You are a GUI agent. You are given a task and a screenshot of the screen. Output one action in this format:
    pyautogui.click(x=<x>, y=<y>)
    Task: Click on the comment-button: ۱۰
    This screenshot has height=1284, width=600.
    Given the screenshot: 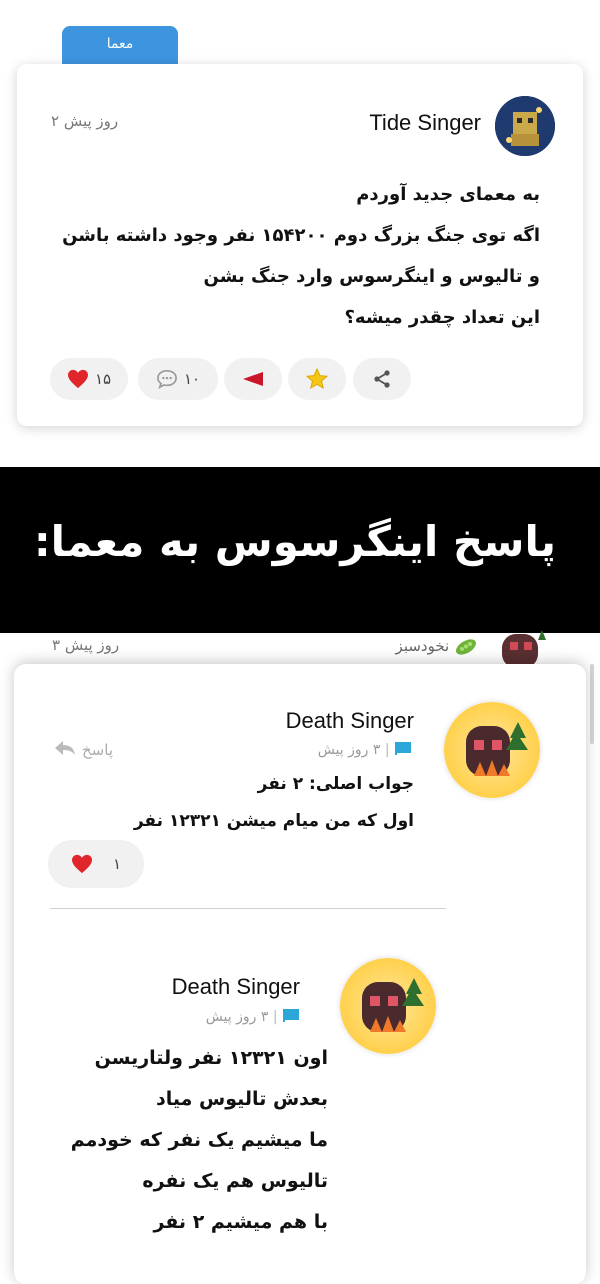 What is the action you would take?
    pyautogui.click(x=178, y=379)
    